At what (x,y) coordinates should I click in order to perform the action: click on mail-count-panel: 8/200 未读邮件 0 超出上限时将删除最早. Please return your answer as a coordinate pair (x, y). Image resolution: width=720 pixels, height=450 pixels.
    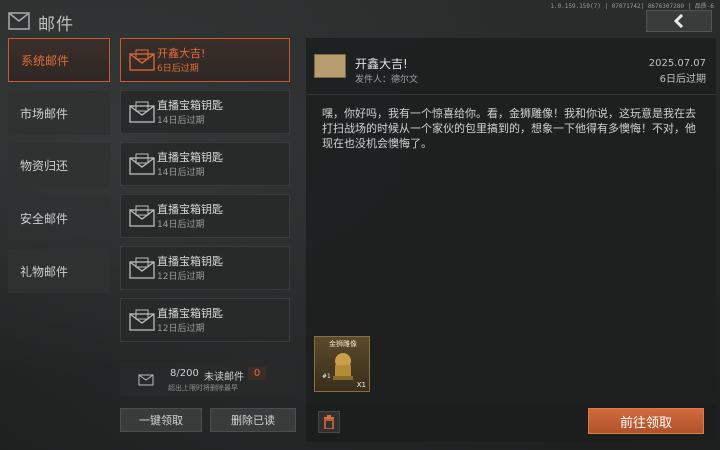
    Looking at the image, I should click on (208, 379).